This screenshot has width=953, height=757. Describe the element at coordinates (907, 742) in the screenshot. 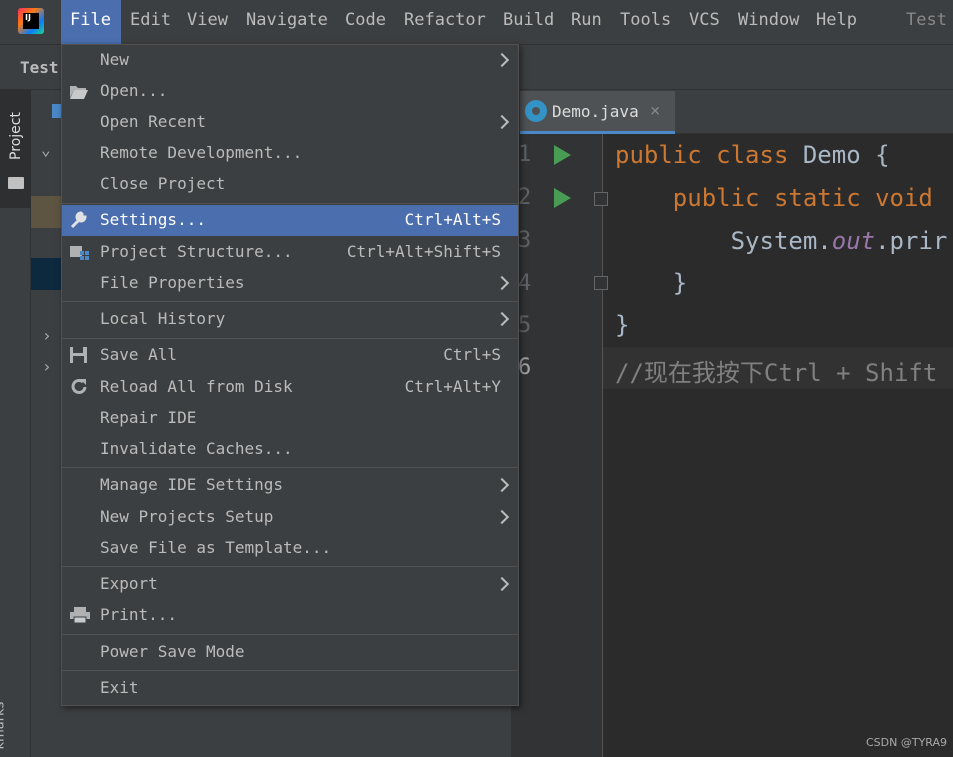

I see `watermark: CSDN @TYRA9` at that location.